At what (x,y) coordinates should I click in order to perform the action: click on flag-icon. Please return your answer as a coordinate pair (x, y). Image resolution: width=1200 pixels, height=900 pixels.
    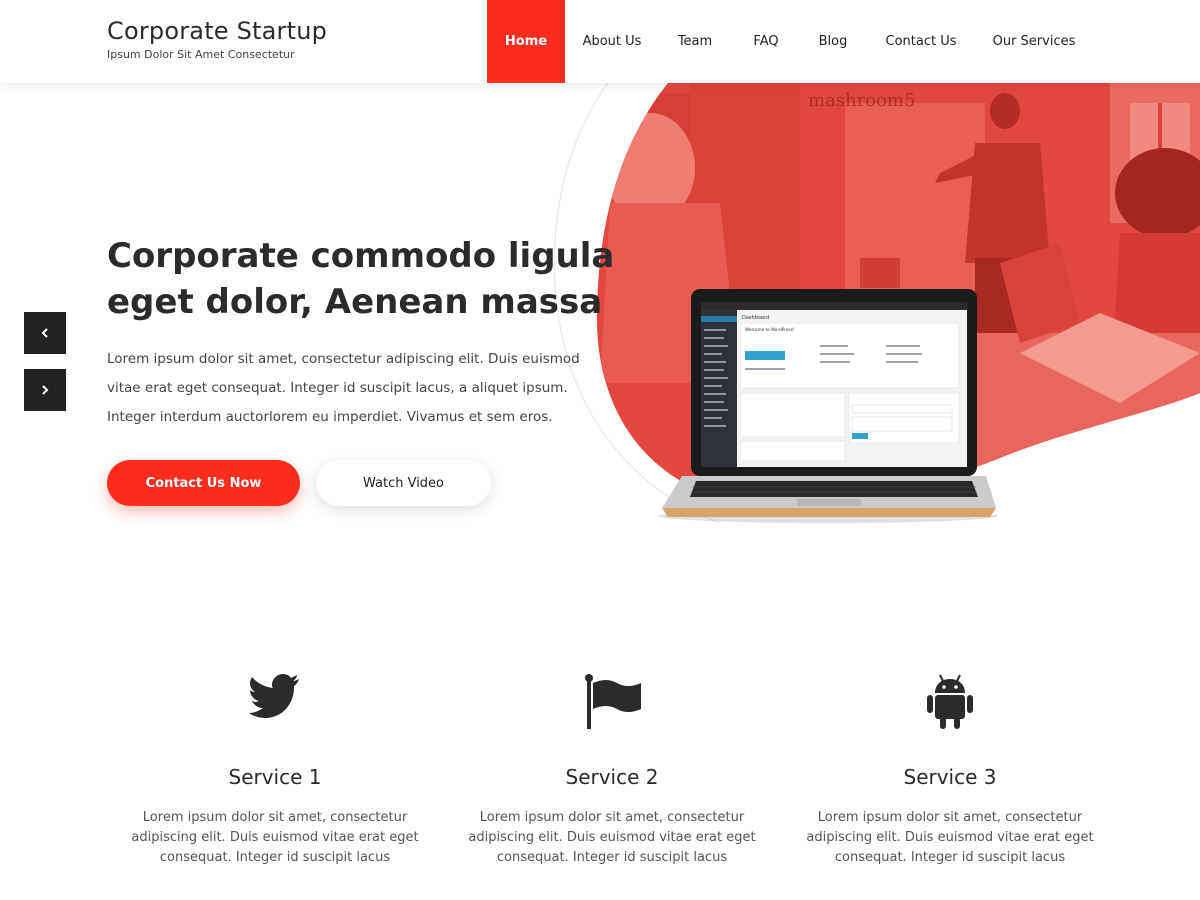
    Looking at the image, I should click on (613, 701).